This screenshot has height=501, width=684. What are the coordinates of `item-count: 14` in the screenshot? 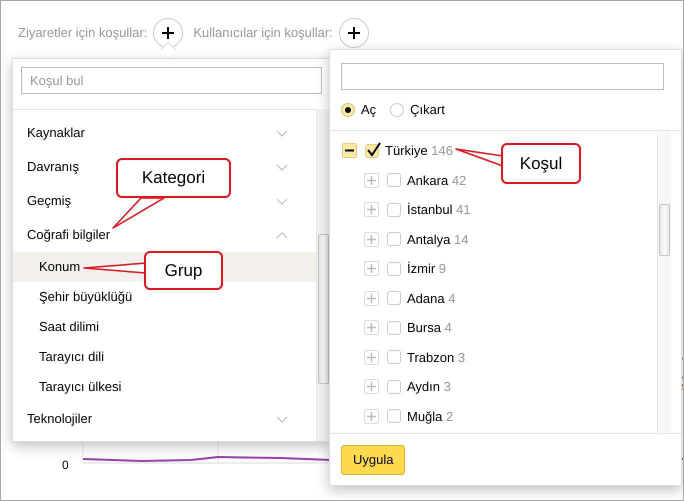 It's located at (461, 239).